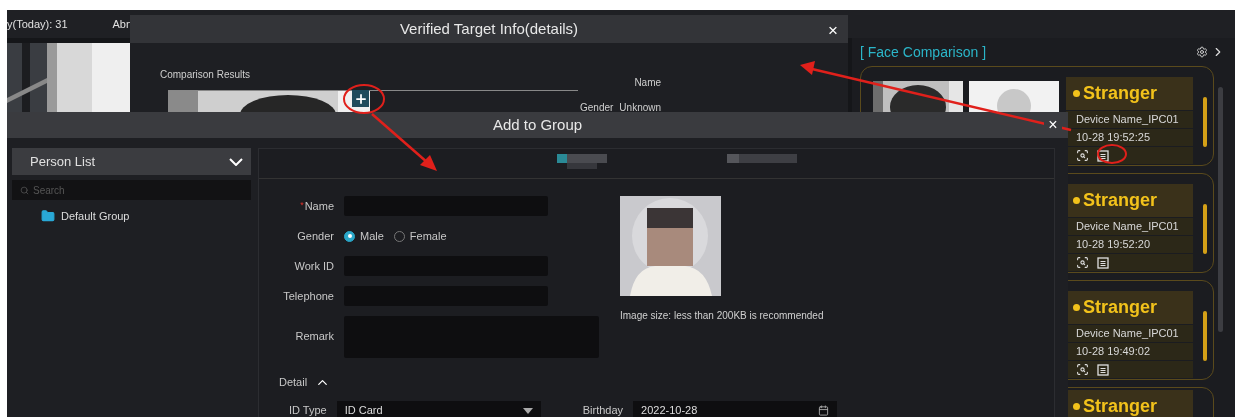 The image size is (1235, 417). What do you see at coordinates (527, 410) in the screenshot?
I see `caret-icon` at bounding box center [527, 410].